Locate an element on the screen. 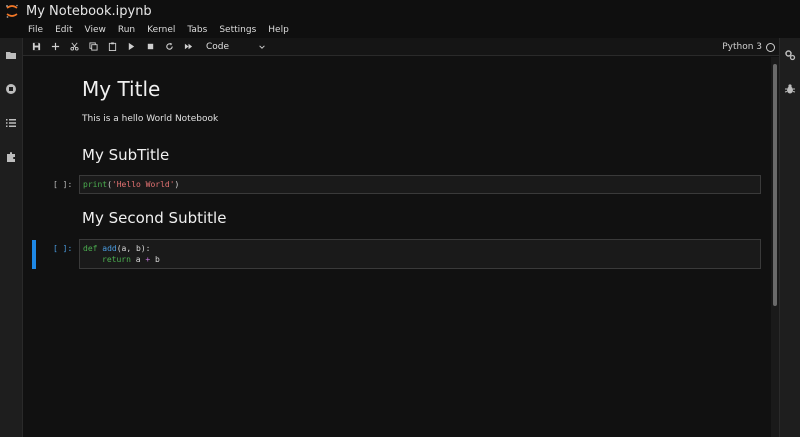 The height and width of the screenshot is (437, 800). folder-icon is located at coordinates (11, 55).